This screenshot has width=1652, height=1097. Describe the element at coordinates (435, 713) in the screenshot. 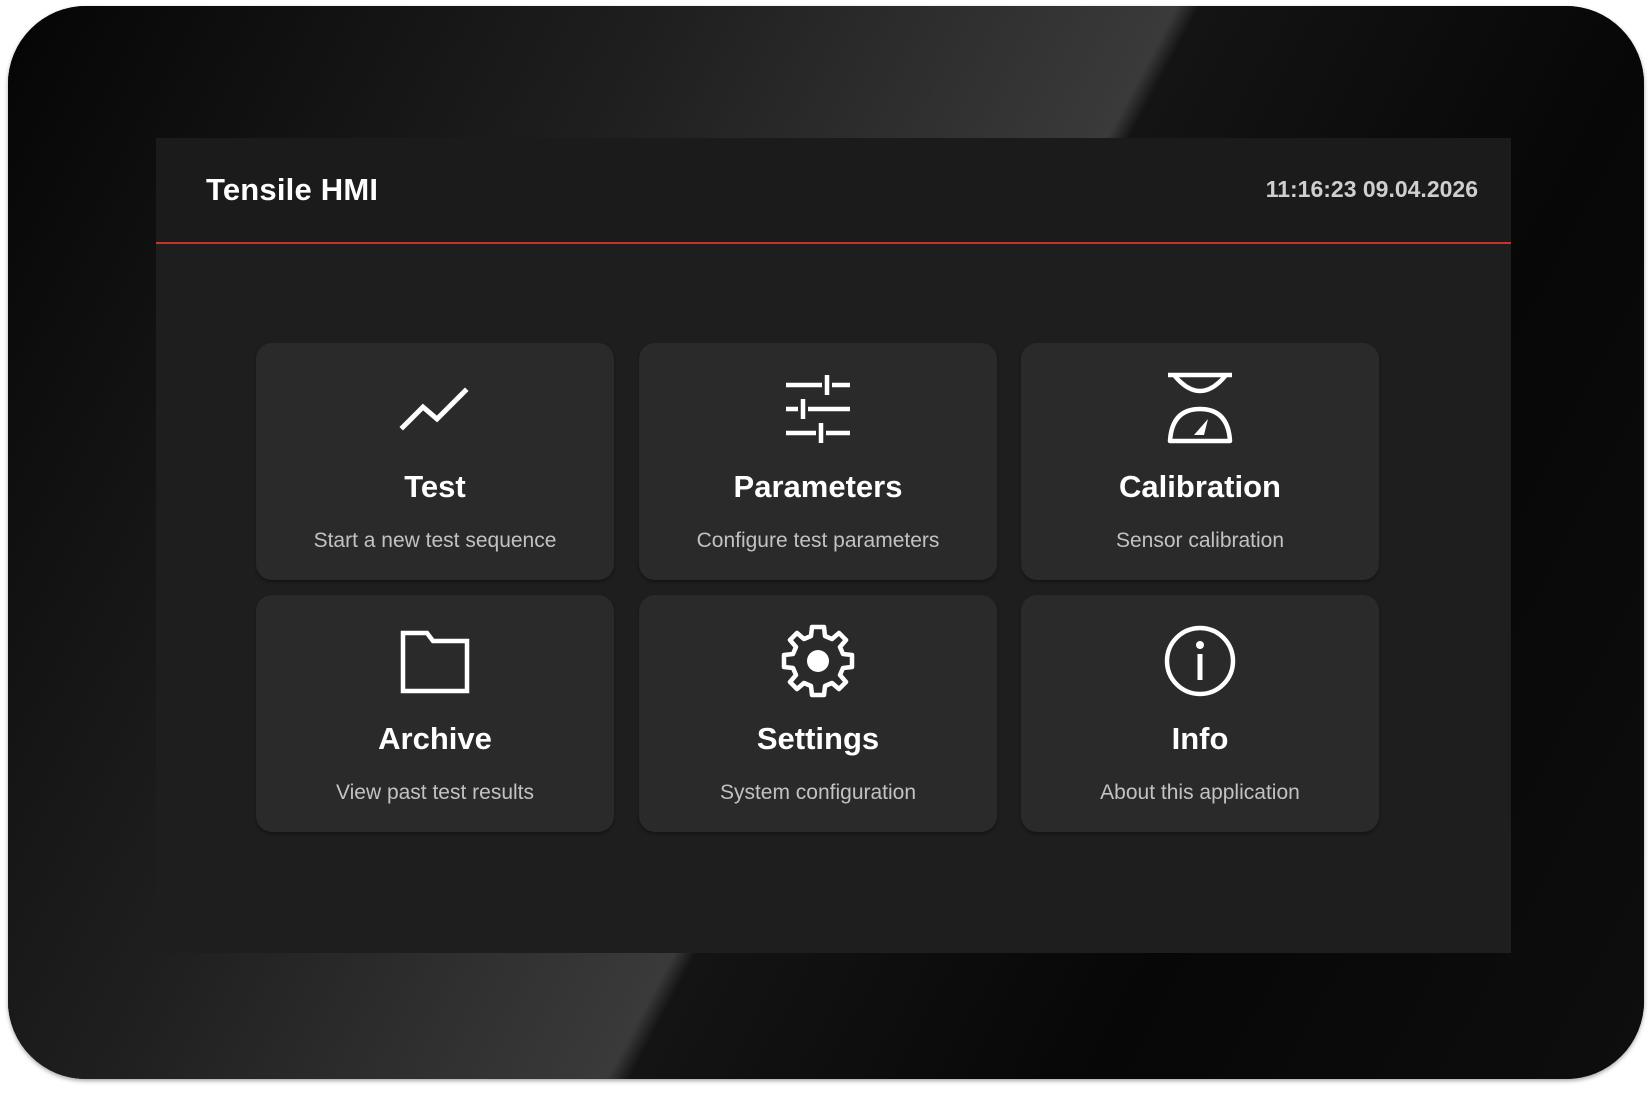

I see `tile-archive: Archive View past test results` at that location.